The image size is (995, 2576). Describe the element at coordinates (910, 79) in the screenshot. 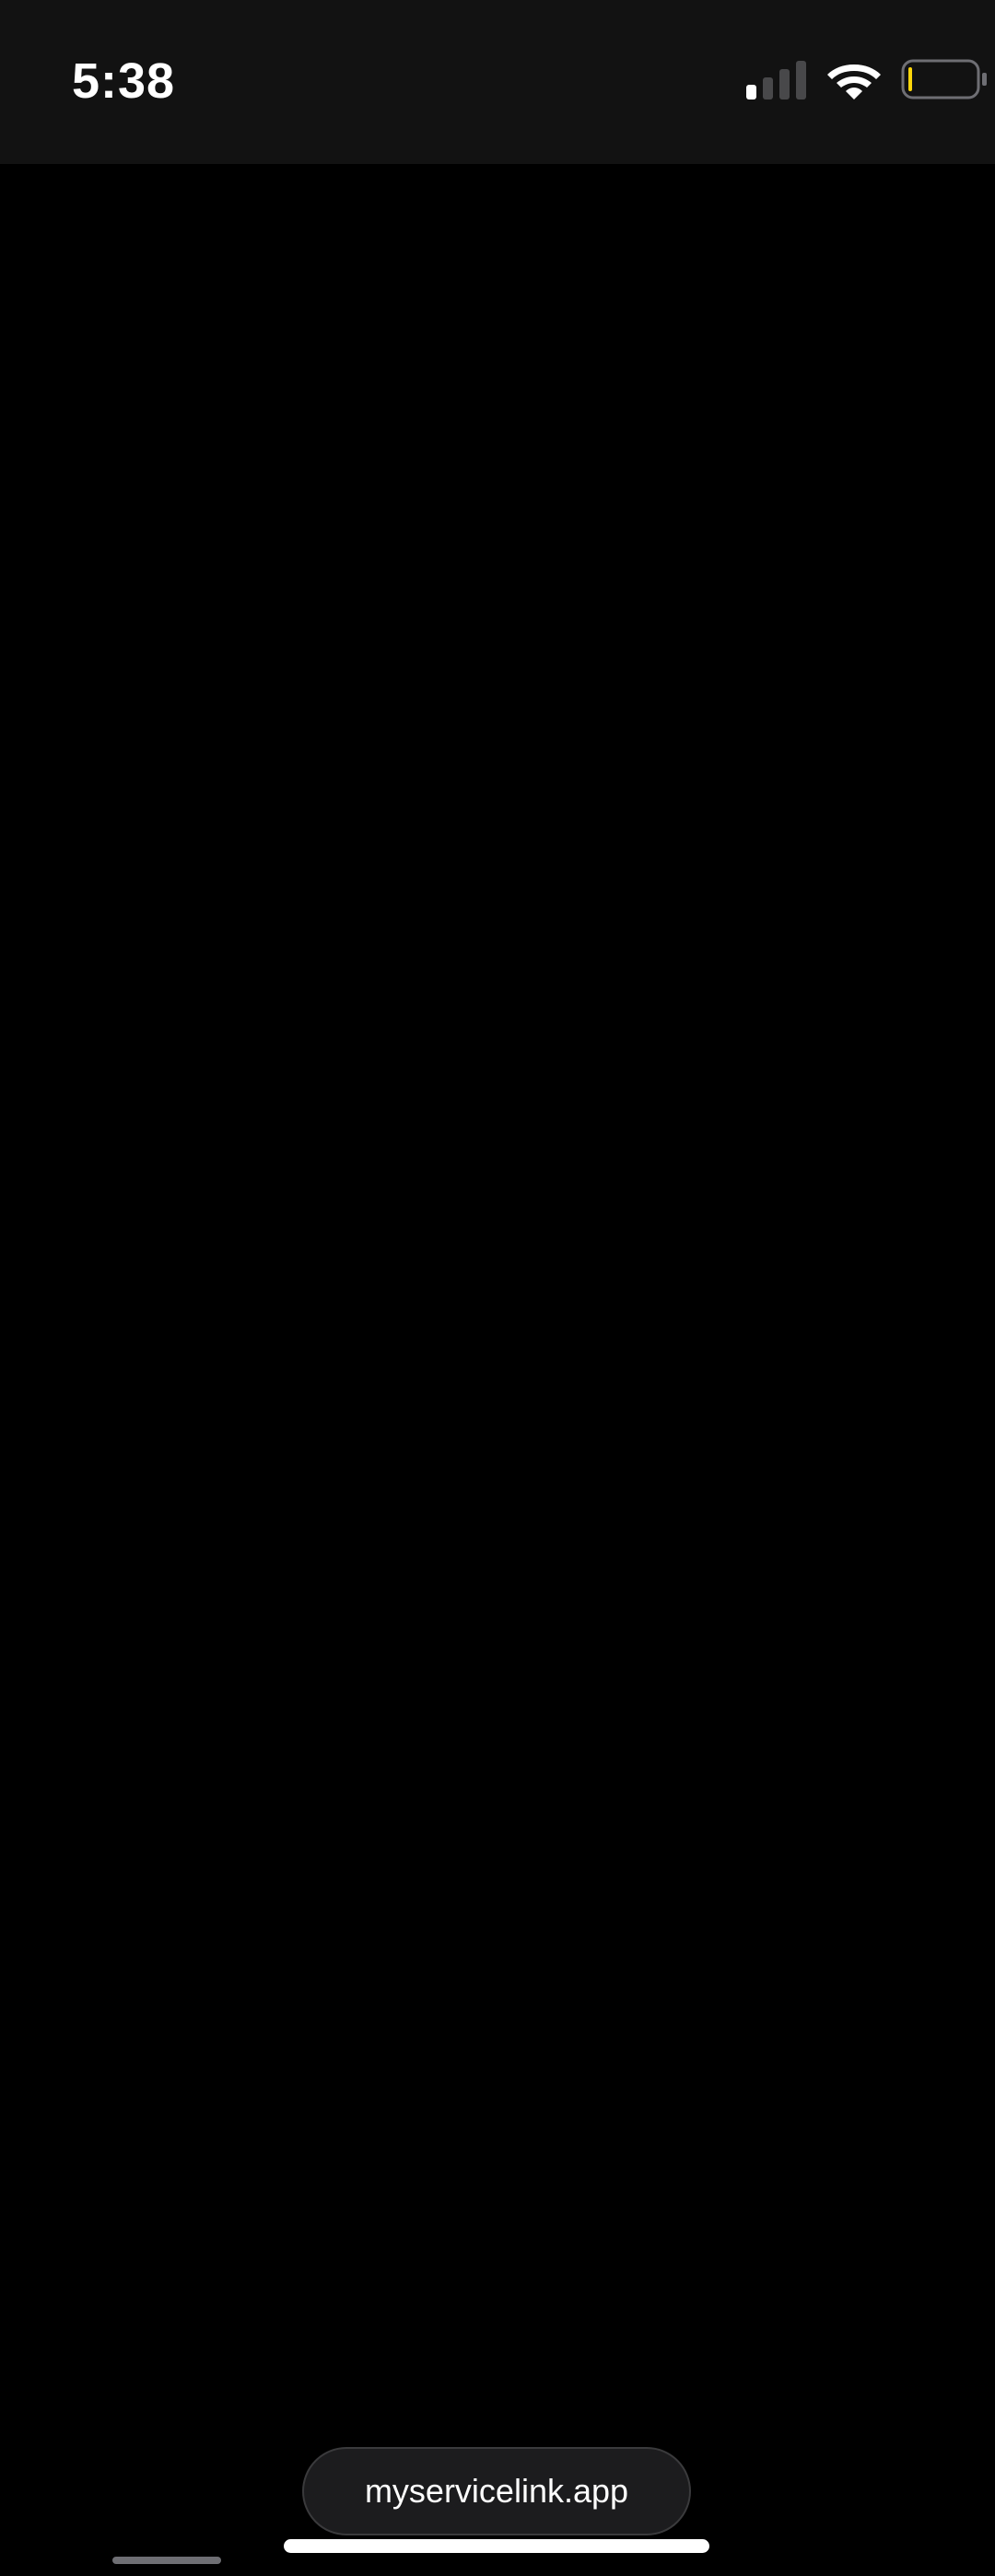

I see `battery-level-fill` at that location.